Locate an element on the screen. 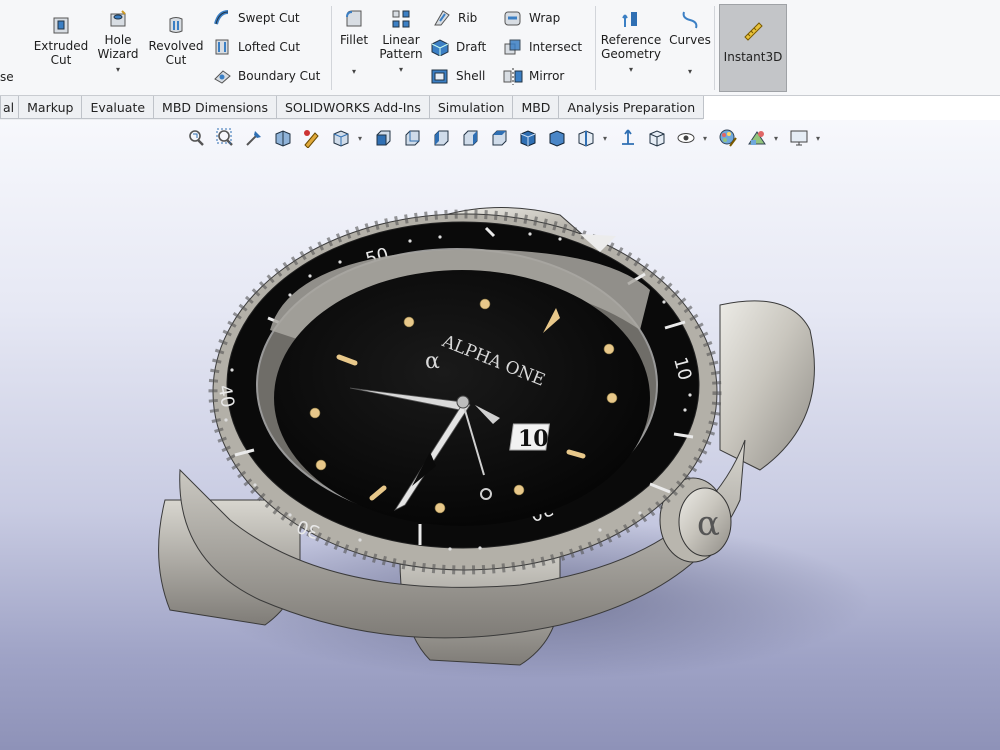  shell-button: Shell is located at coordinates (457, 76).